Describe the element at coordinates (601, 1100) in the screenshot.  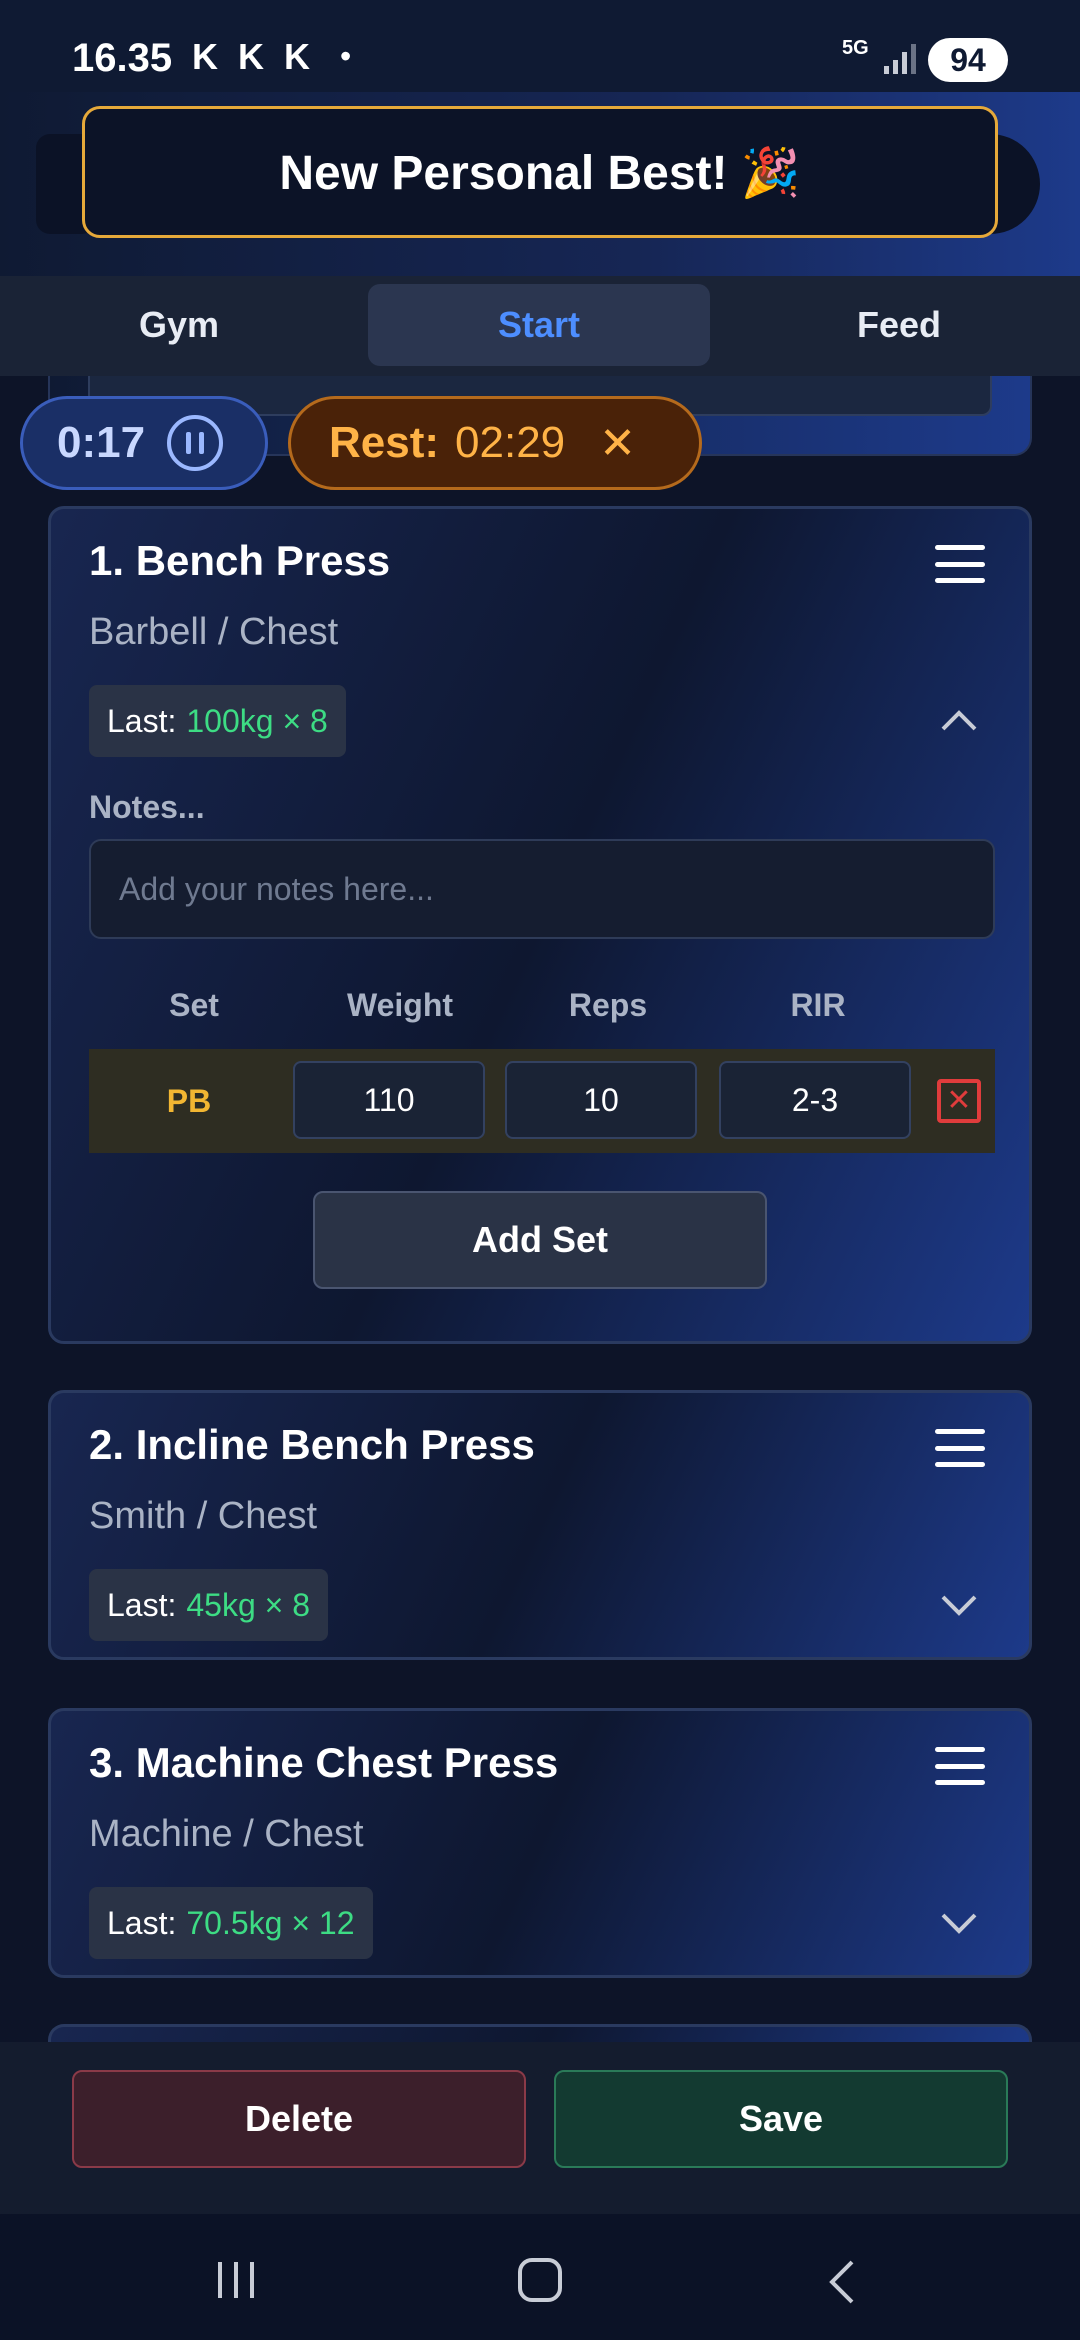
I see `reps-input: 10` at that location.